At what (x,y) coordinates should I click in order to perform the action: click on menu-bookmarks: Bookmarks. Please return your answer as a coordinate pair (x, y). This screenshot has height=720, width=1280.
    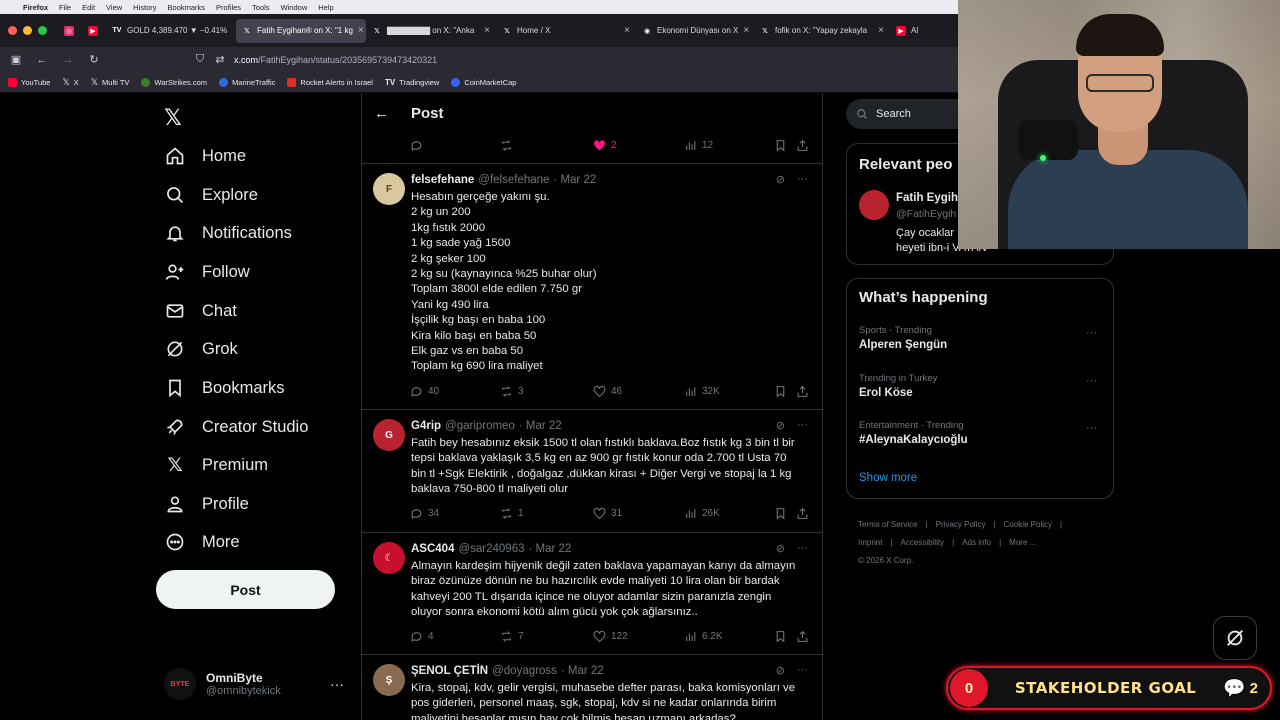
    Looking at the image, I should click on (187, 7).